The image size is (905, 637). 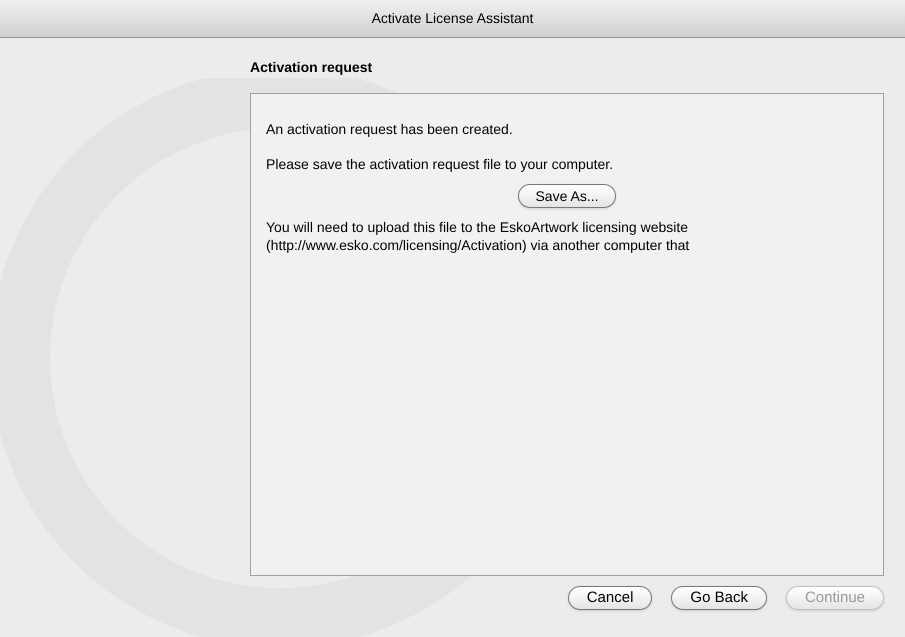 What do you see at coordinates (453, 18) in the screenshot?
I see `window-title: Activate License Assistant` at bounding box center [453, 18].